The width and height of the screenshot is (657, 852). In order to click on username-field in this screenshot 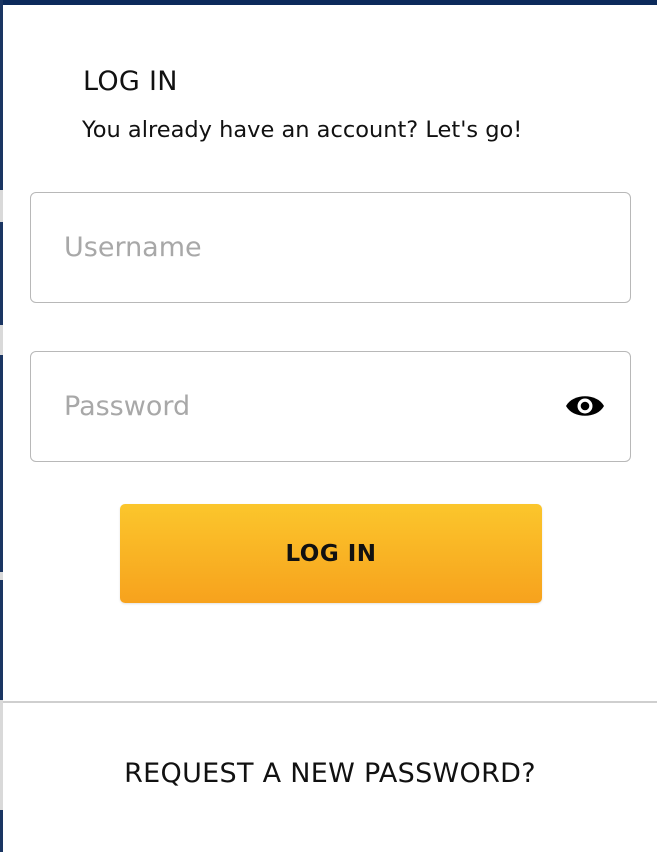, I will do `click(330, 247)`.